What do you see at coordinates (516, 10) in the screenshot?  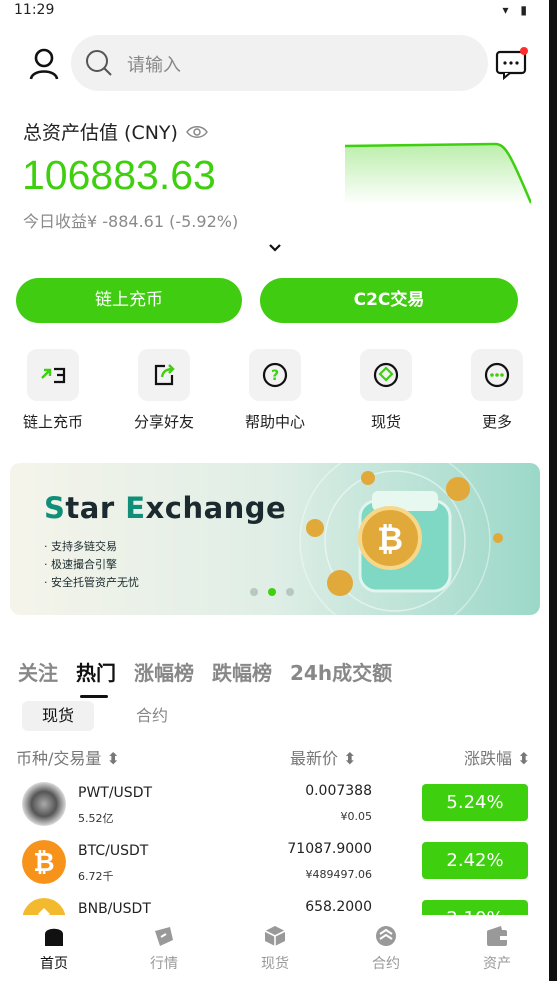 I see `status-icons: ▾ ▮` at bounding box center [516, 10].